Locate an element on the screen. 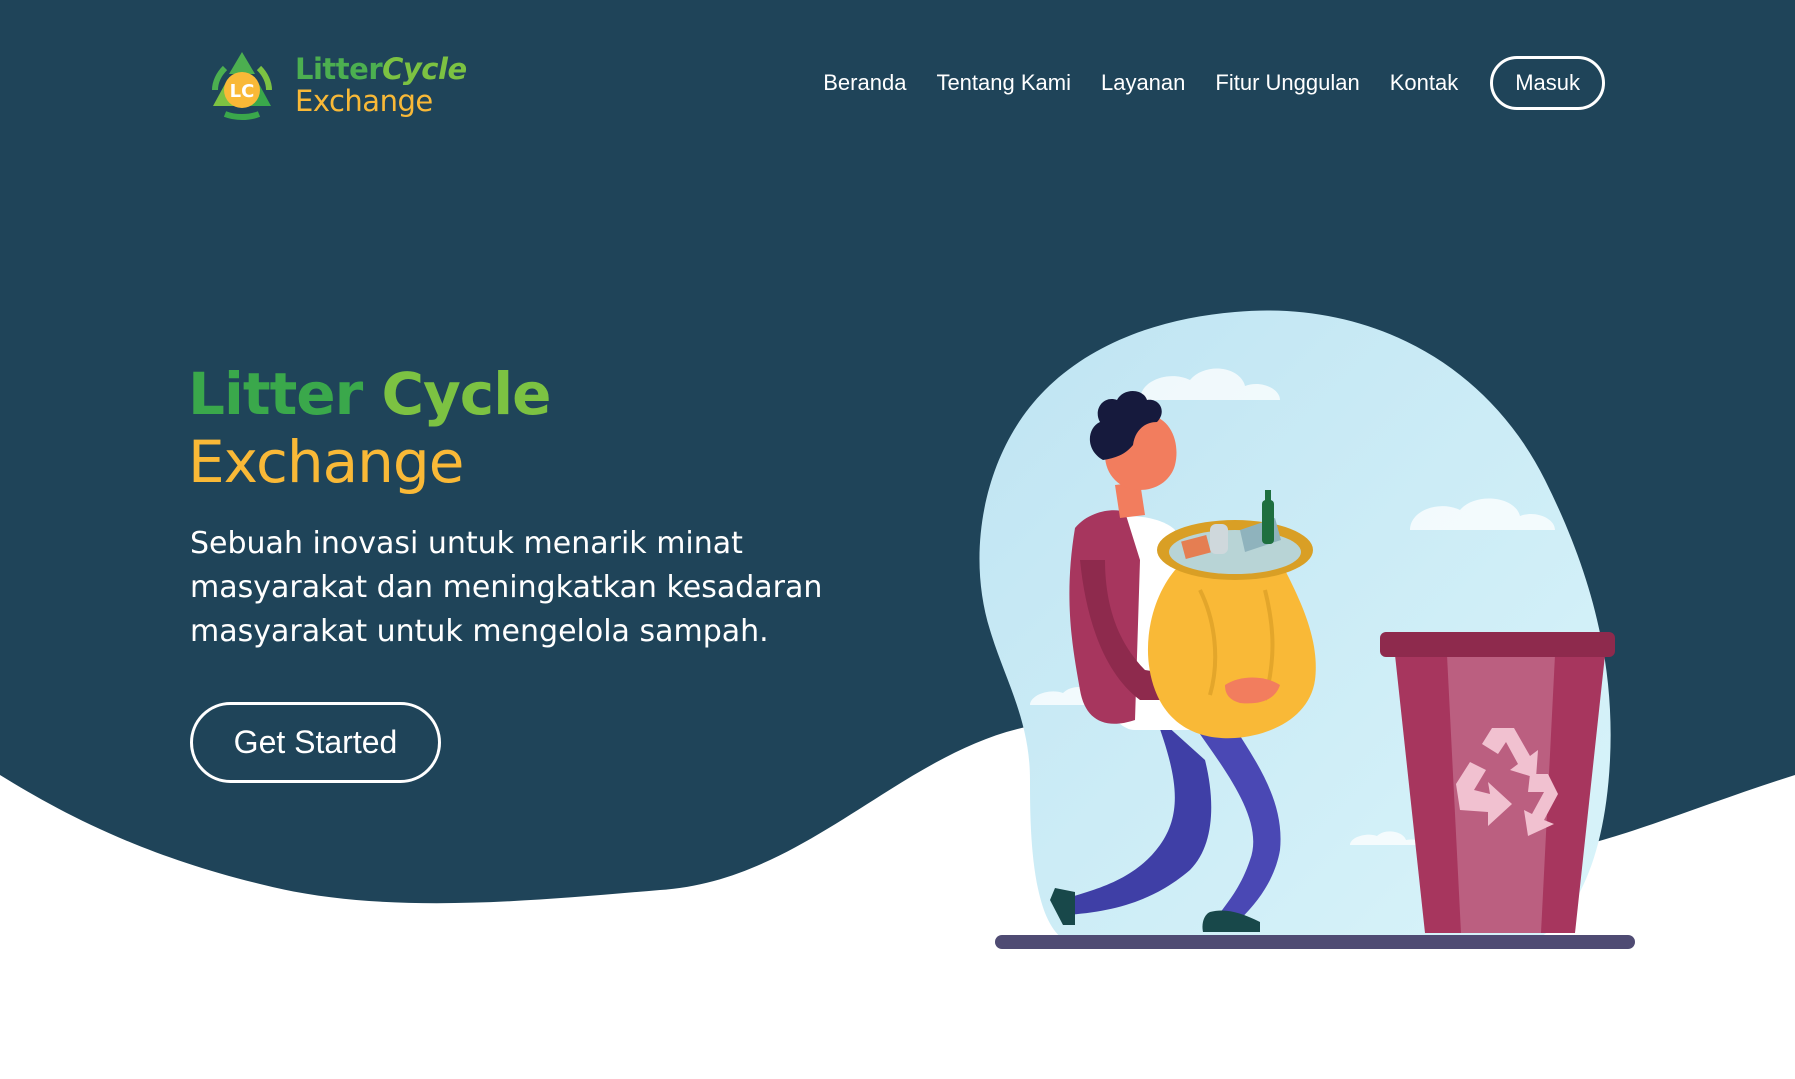  nav-item-layanan: Layanan is located at coordinates (1143, 83).